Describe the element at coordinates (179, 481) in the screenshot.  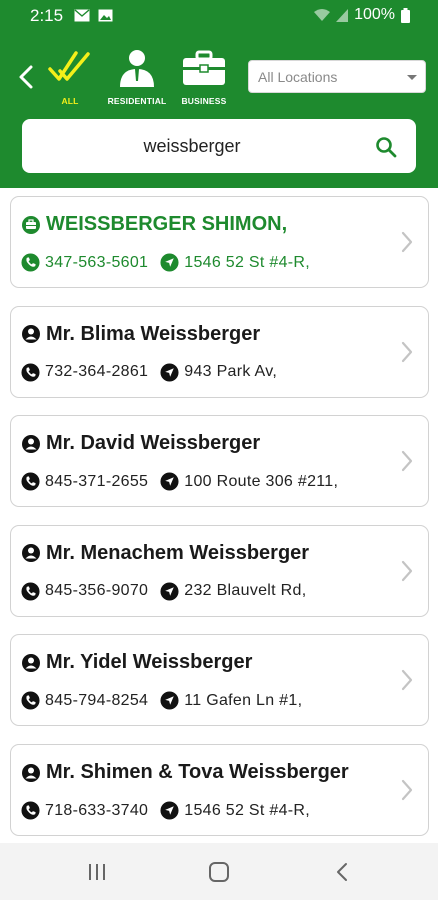
I see `result-info-row: 845-371-2655 100 Route 306 #211,` at that location.